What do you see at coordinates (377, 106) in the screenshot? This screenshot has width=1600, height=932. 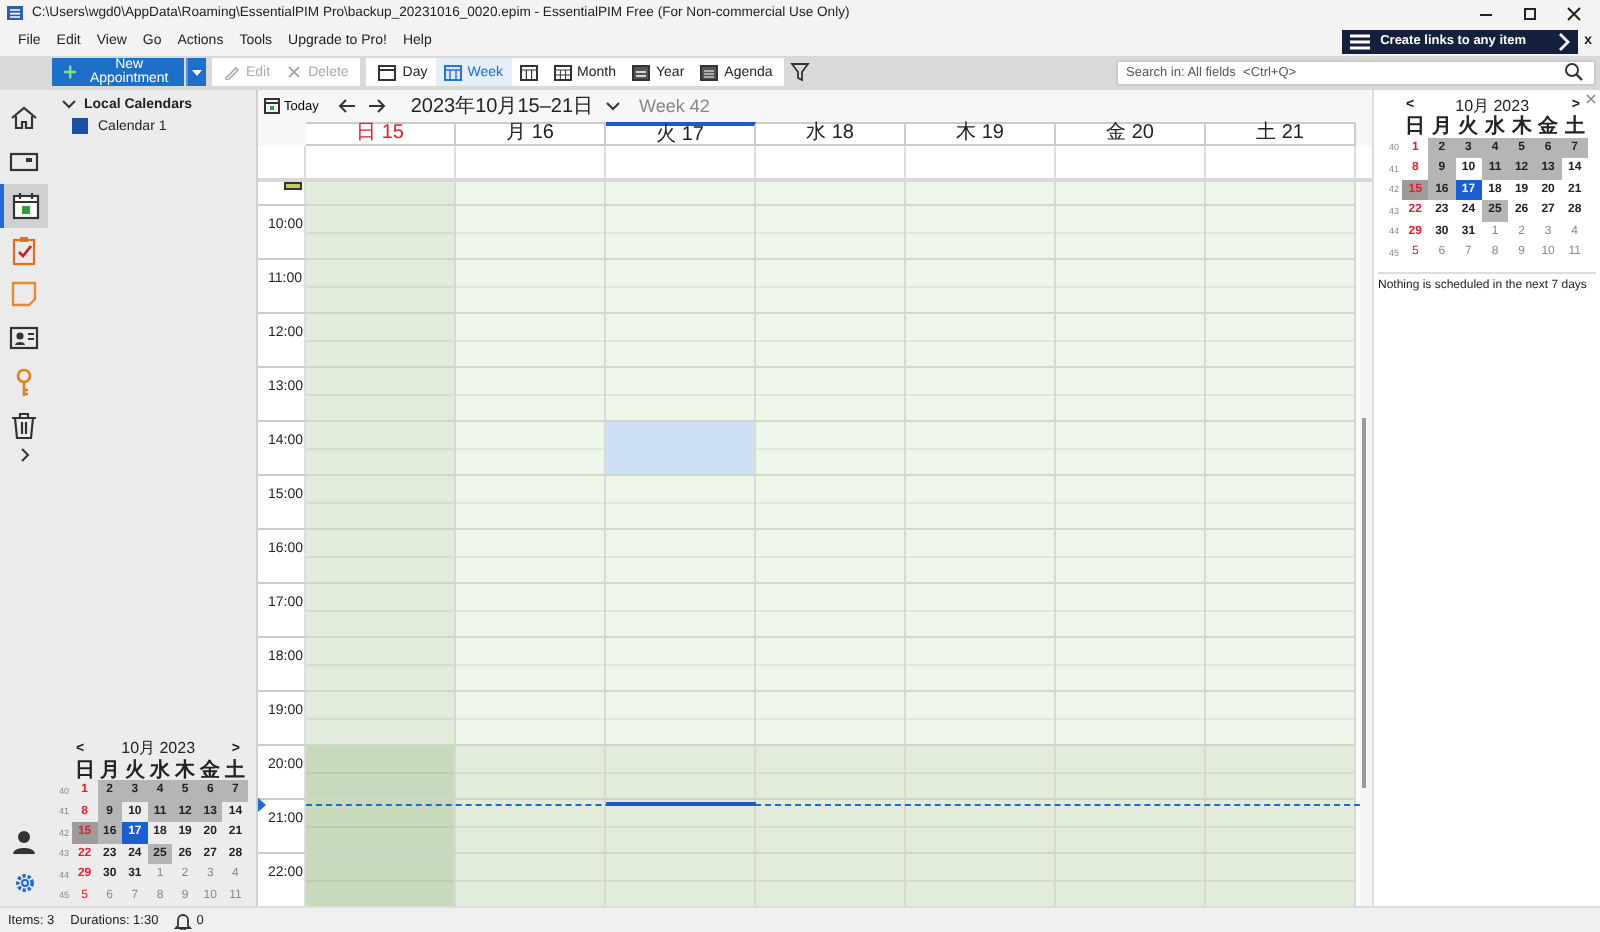 I see `arrow-right-icon` at bounding box center [377, 106].